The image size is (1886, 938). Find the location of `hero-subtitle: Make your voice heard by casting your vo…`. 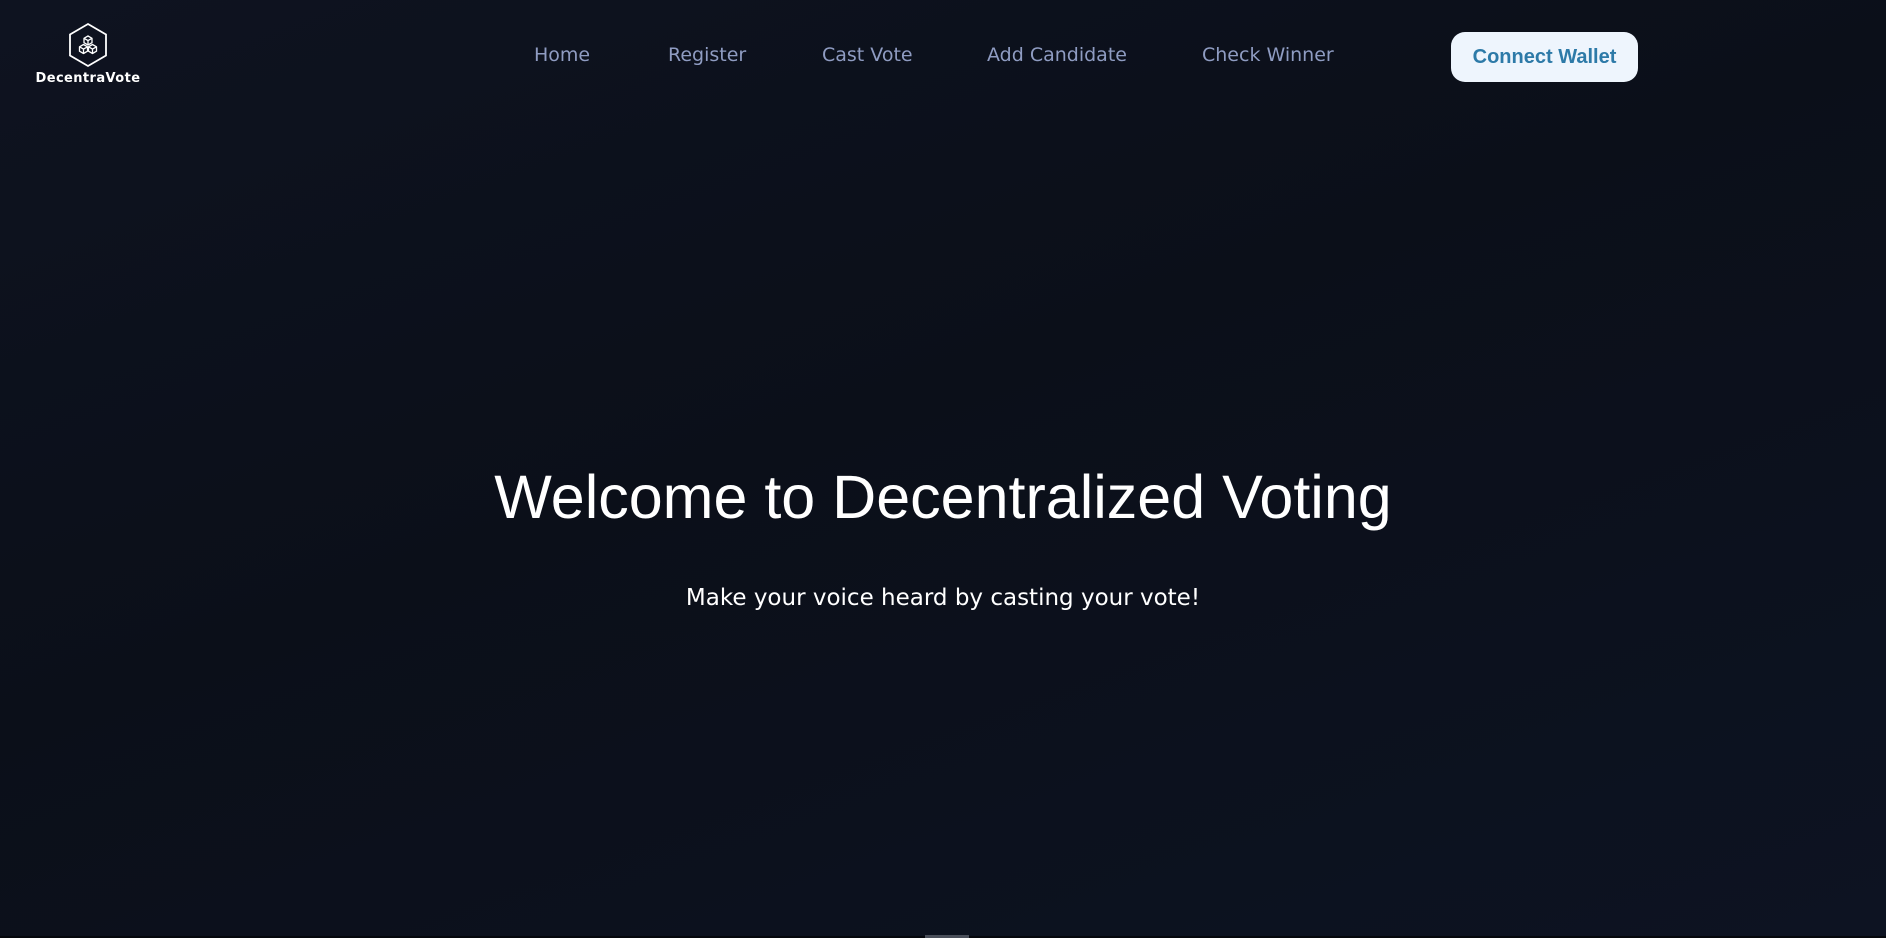

hero-subtitle: Make your voice heard by casting your vo… is located at coordinates (943, 598).